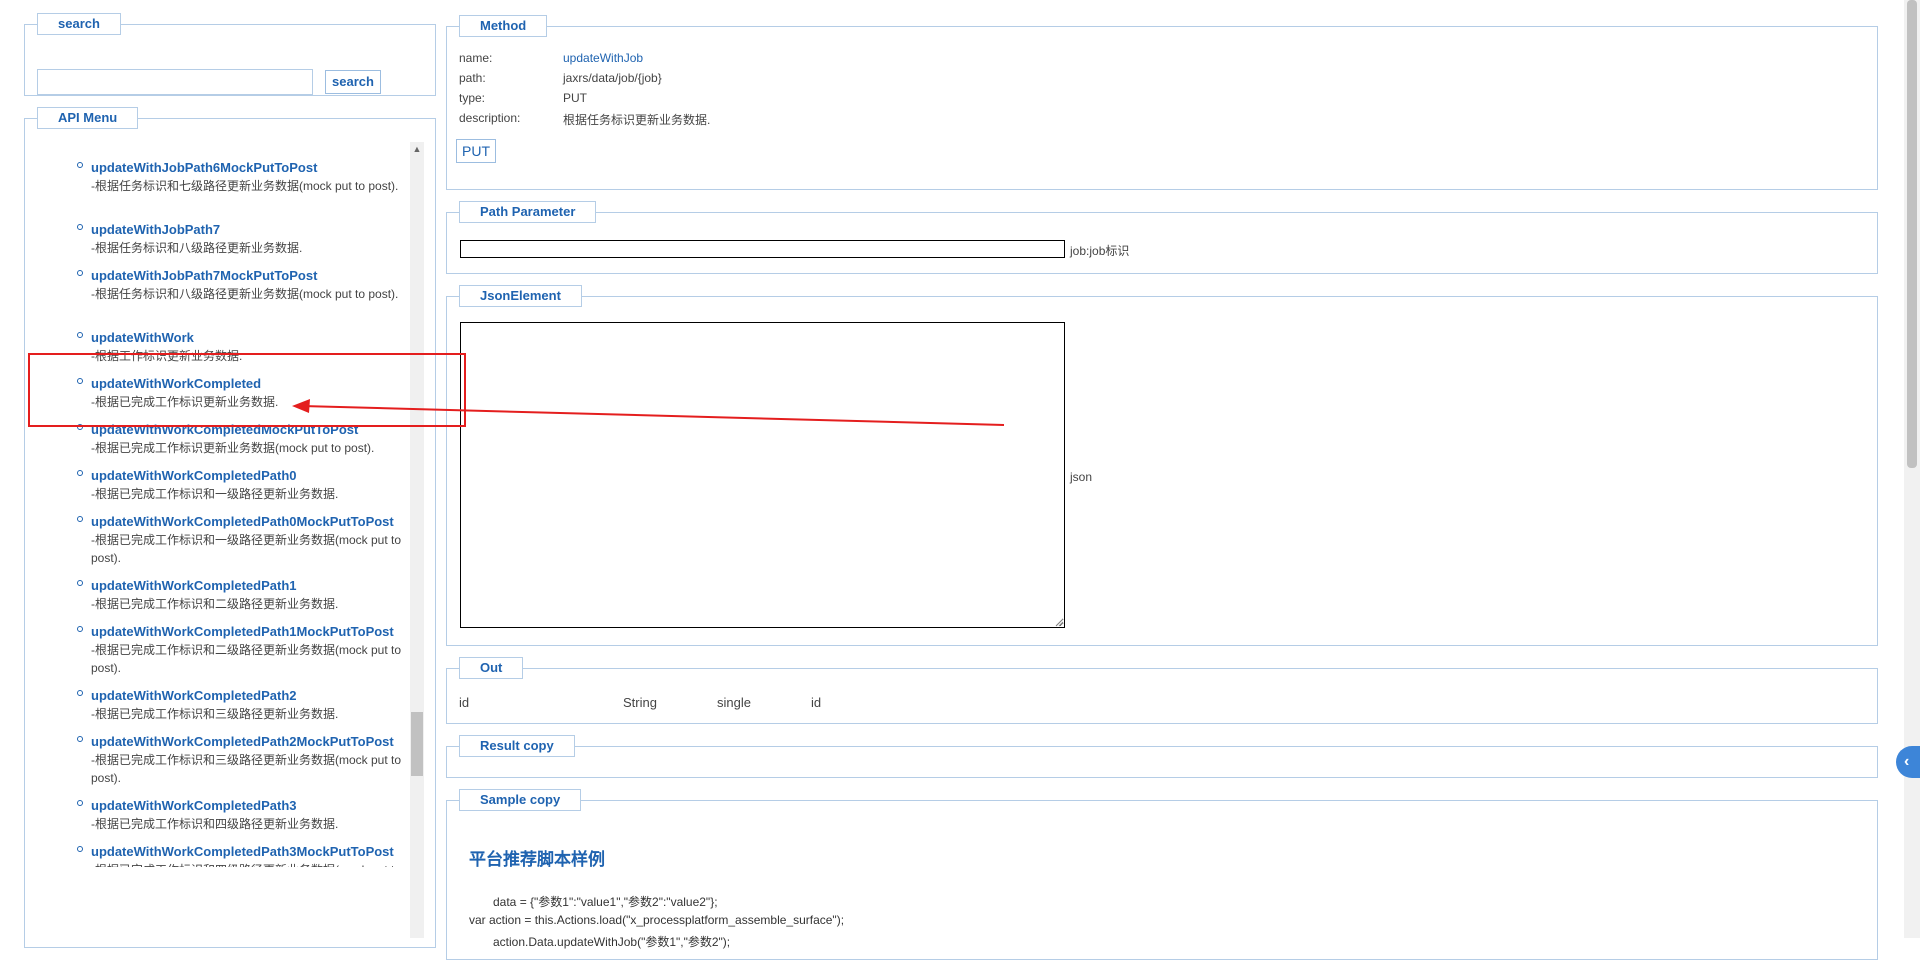  What do you see at coordinates (246, 769) in the screenshot?
I see `api-menu-item-desc: -根据已完成工作标识和三级路径更新业务数据(mock put to post).` at bounding box center [246, 769].